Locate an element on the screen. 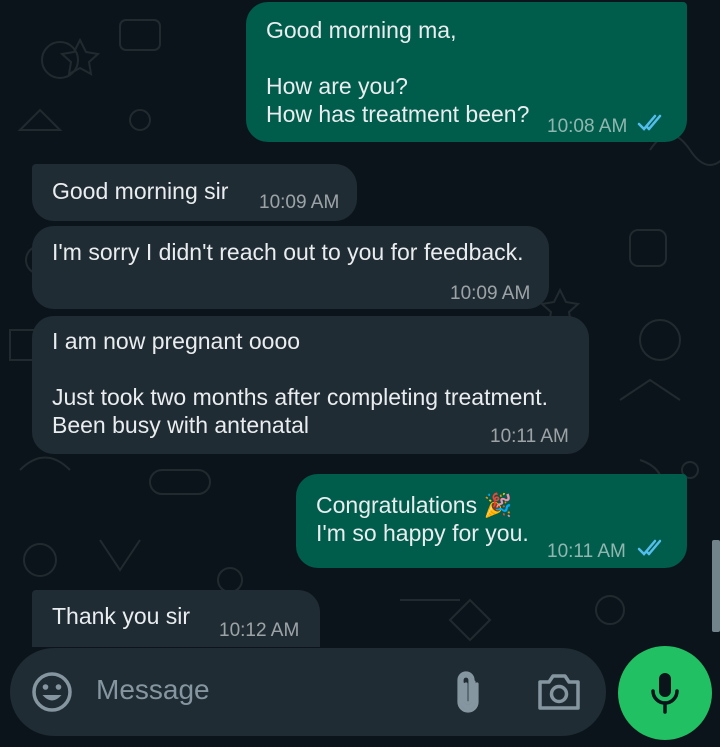 The width and height of the screenshot is (720, 747). message-text: Congratulations 🎉 I'm so happy for you. is located at coordinates (422, 519).